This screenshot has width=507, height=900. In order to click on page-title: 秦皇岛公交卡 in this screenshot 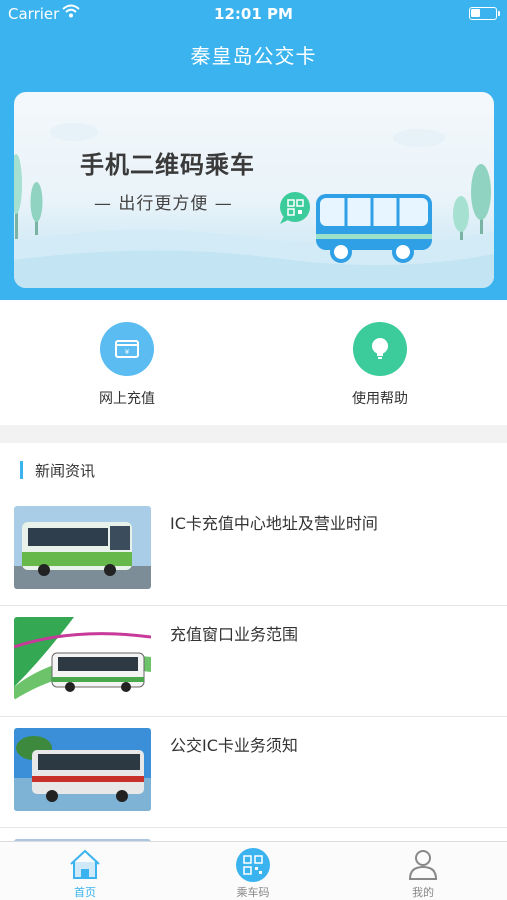, I will do `click(253, 56)`.